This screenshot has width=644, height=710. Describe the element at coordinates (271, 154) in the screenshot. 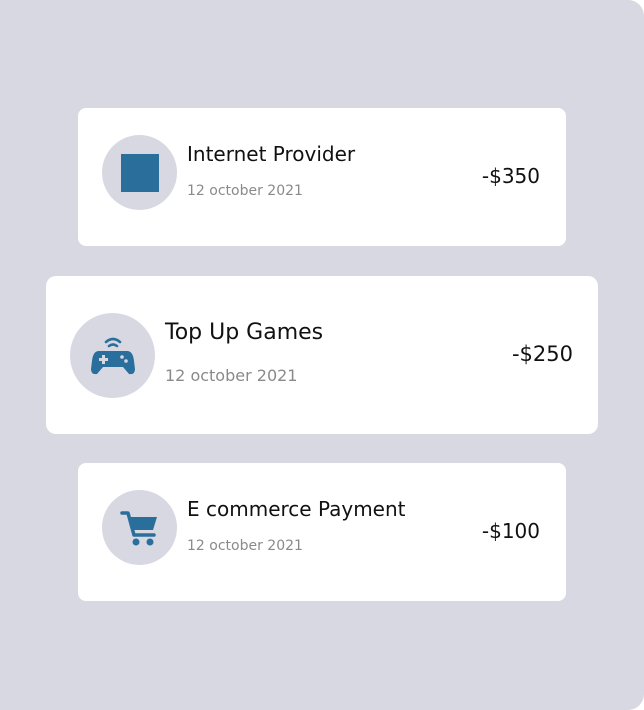

I see `transaction-title: Internet Provider` at that location.